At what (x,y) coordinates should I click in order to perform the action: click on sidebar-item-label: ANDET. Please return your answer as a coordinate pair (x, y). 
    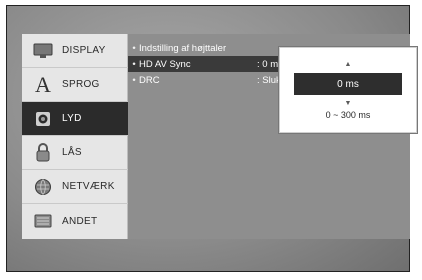
    Looking at the image, I should click on (80, 221).